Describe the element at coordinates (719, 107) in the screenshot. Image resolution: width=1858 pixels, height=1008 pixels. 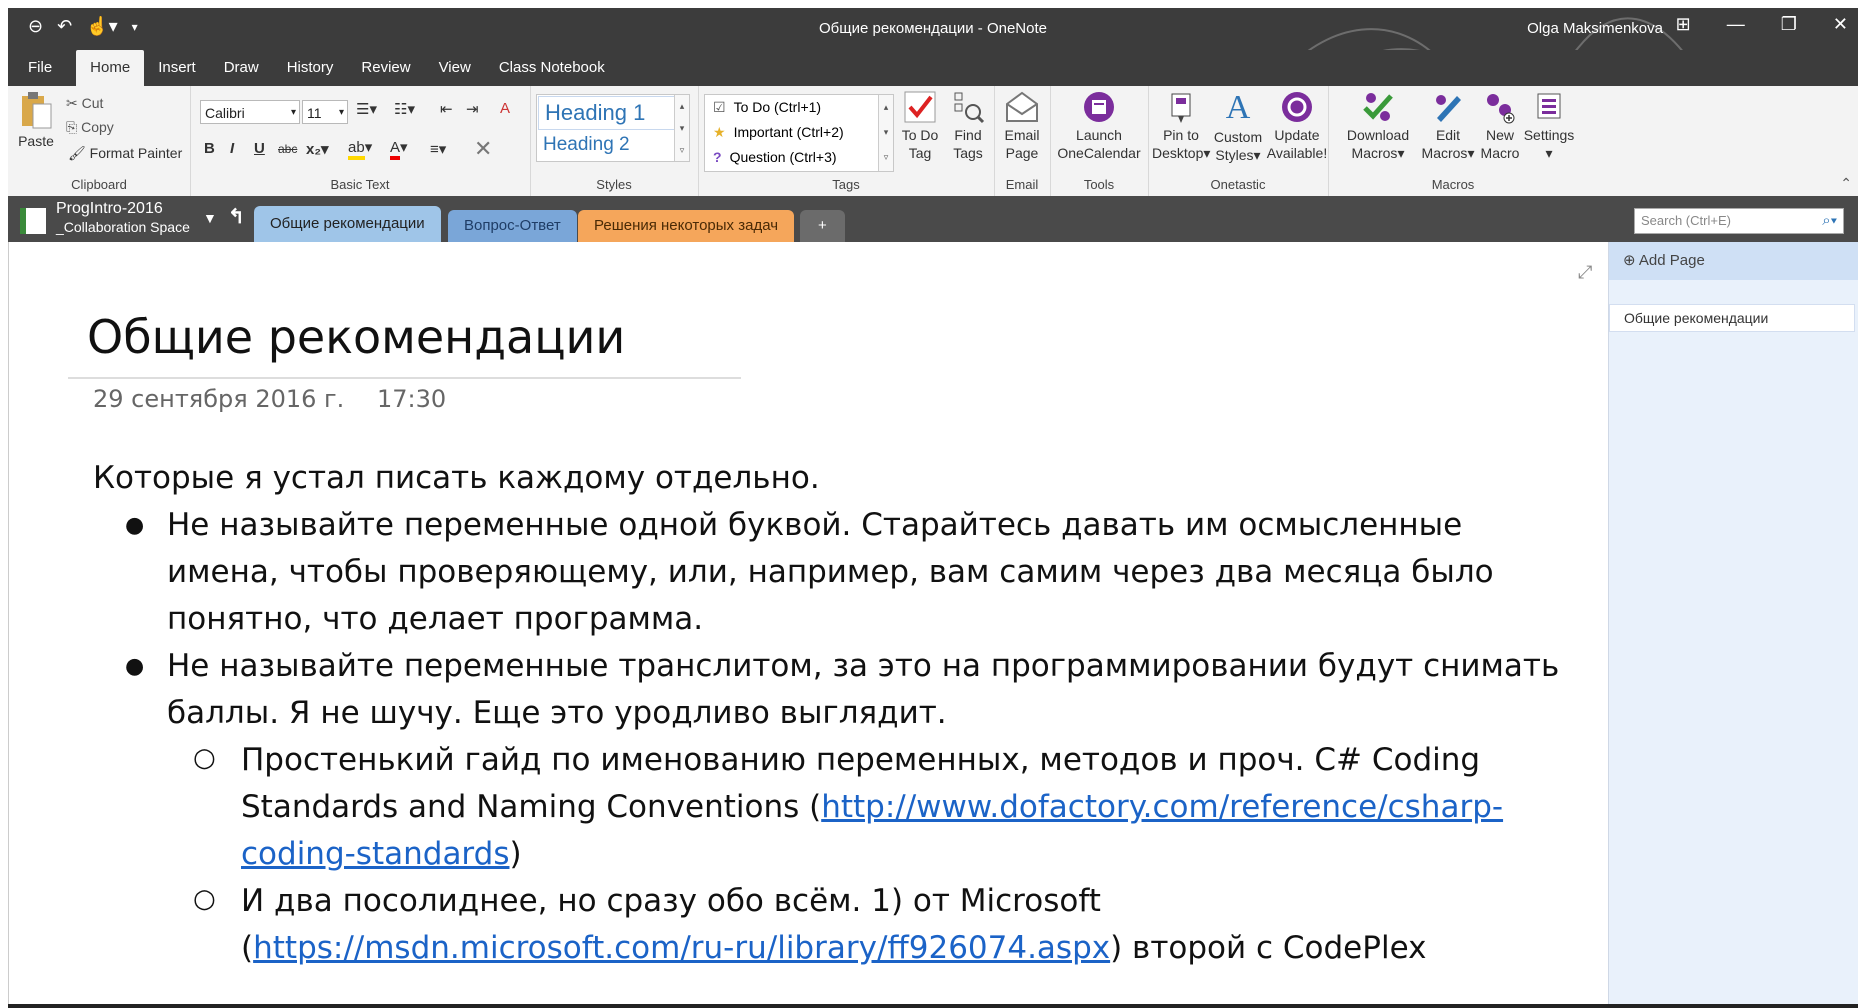
I see `checkbox-icon: ☑` at that location.